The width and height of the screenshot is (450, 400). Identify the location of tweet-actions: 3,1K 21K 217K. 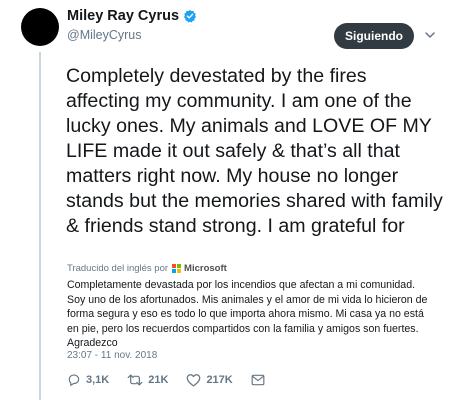
(175, 380).